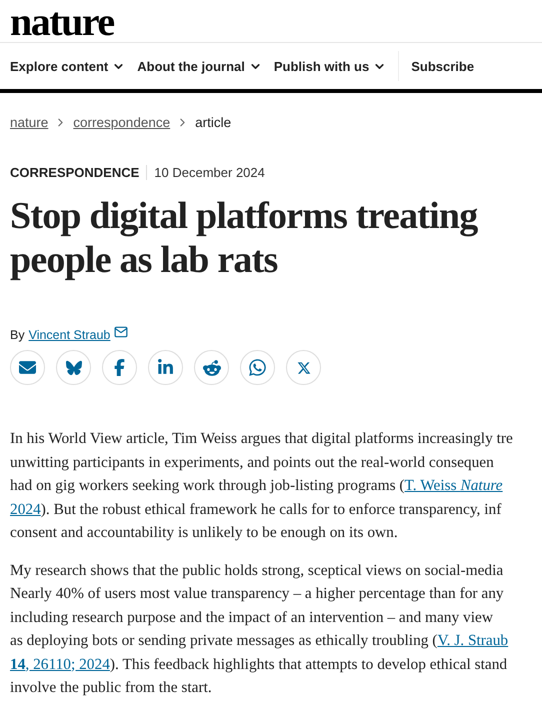  What do you see at coordinates (336, 66) in the screenshot?
I see `nav-menu-item: Publish with us` at bounding box center [336, 66].